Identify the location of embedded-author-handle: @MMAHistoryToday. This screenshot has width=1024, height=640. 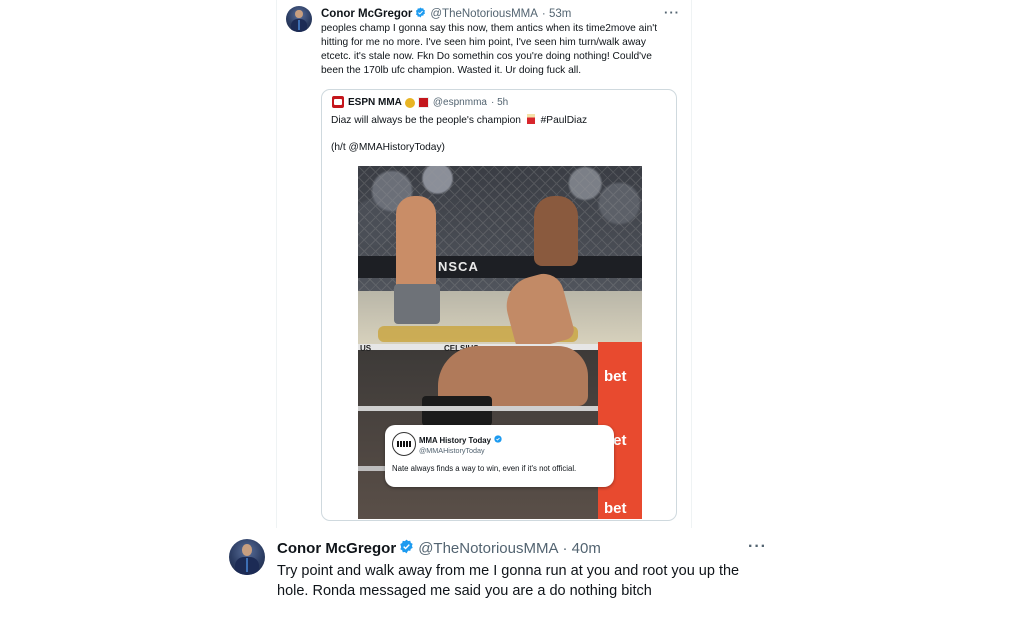
(452, 450).